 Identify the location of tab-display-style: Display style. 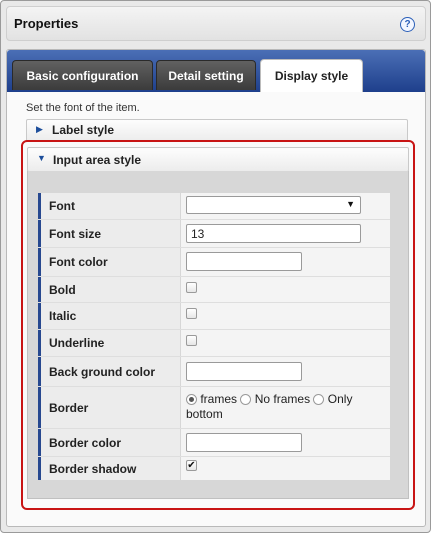
(311, 75).